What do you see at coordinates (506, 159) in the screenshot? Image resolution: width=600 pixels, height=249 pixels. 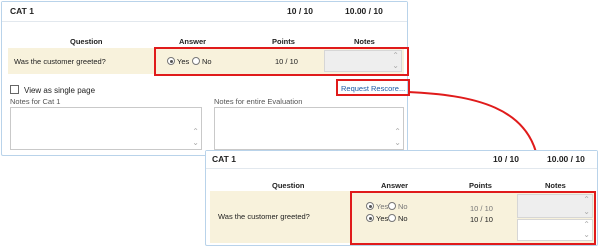 I see `category-score: 10 / 10` at bounding box center [506, 159].